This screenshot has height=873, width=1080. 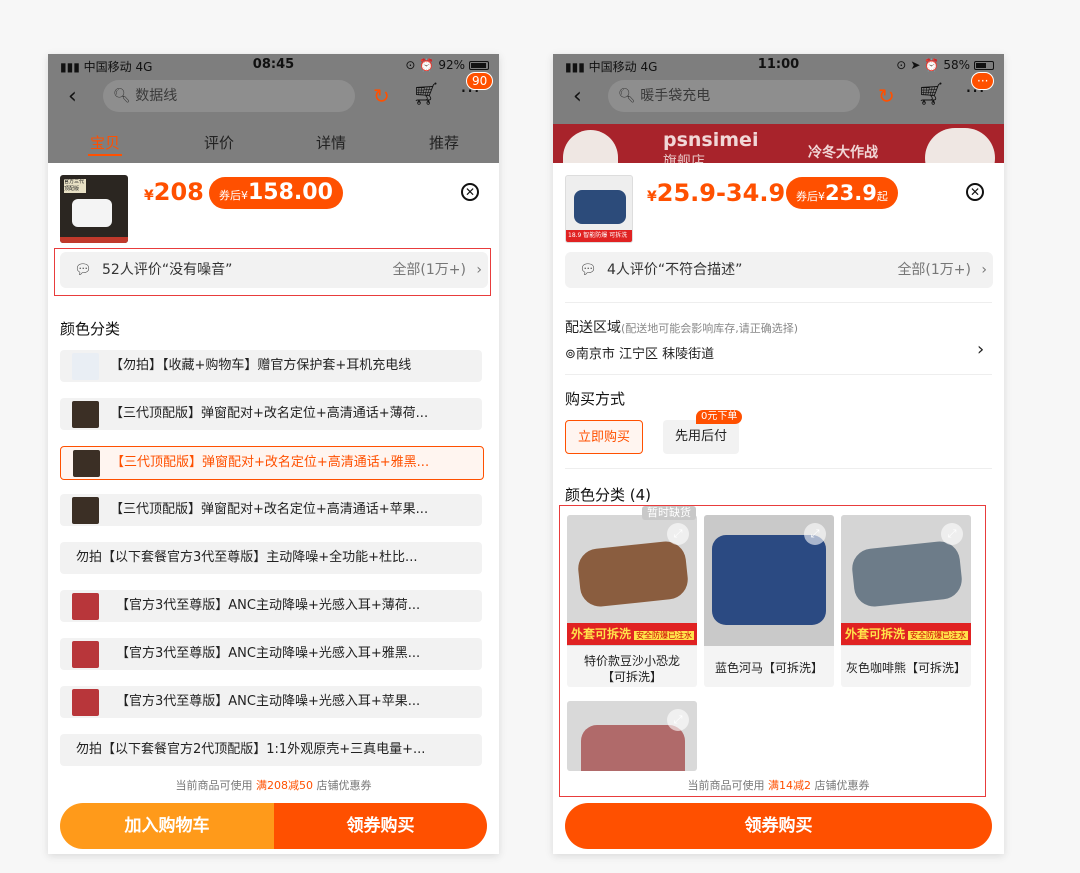 What do you see at coordinates (633, 574) in the screenshot?
I see `dinosaur-warmer-image` at bounding box center [633, 574].